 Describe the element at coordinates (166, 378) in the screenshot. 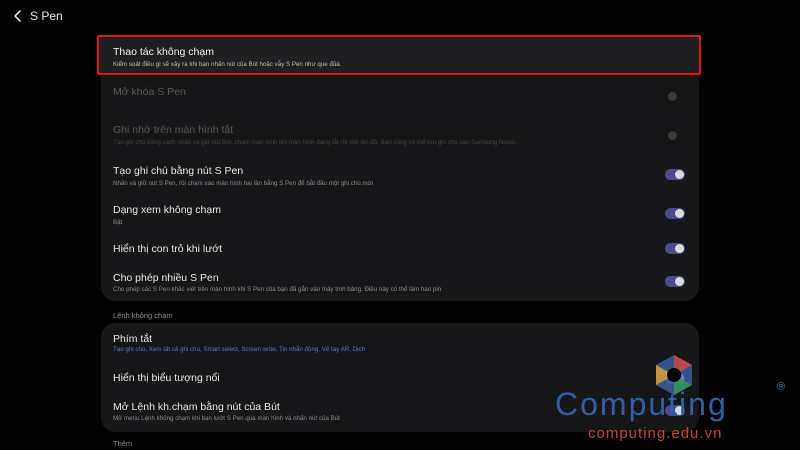

I see `setting-title: Hiển thị biểu tượng nổi` at that location.